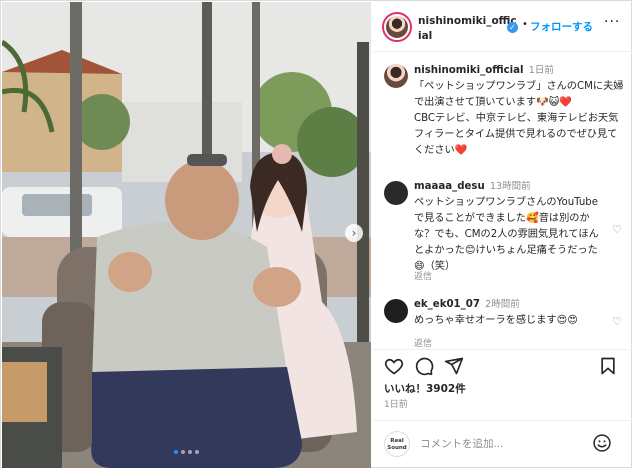 The image size is (632, 468). I want to click on carousel-dots, so click(186, 452).